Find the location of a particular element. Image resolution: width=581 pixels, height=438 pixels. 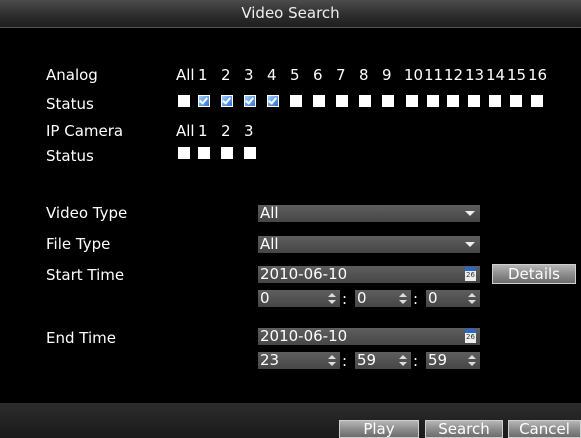

file-type-label: File Type is located at coordinates (78, 244).